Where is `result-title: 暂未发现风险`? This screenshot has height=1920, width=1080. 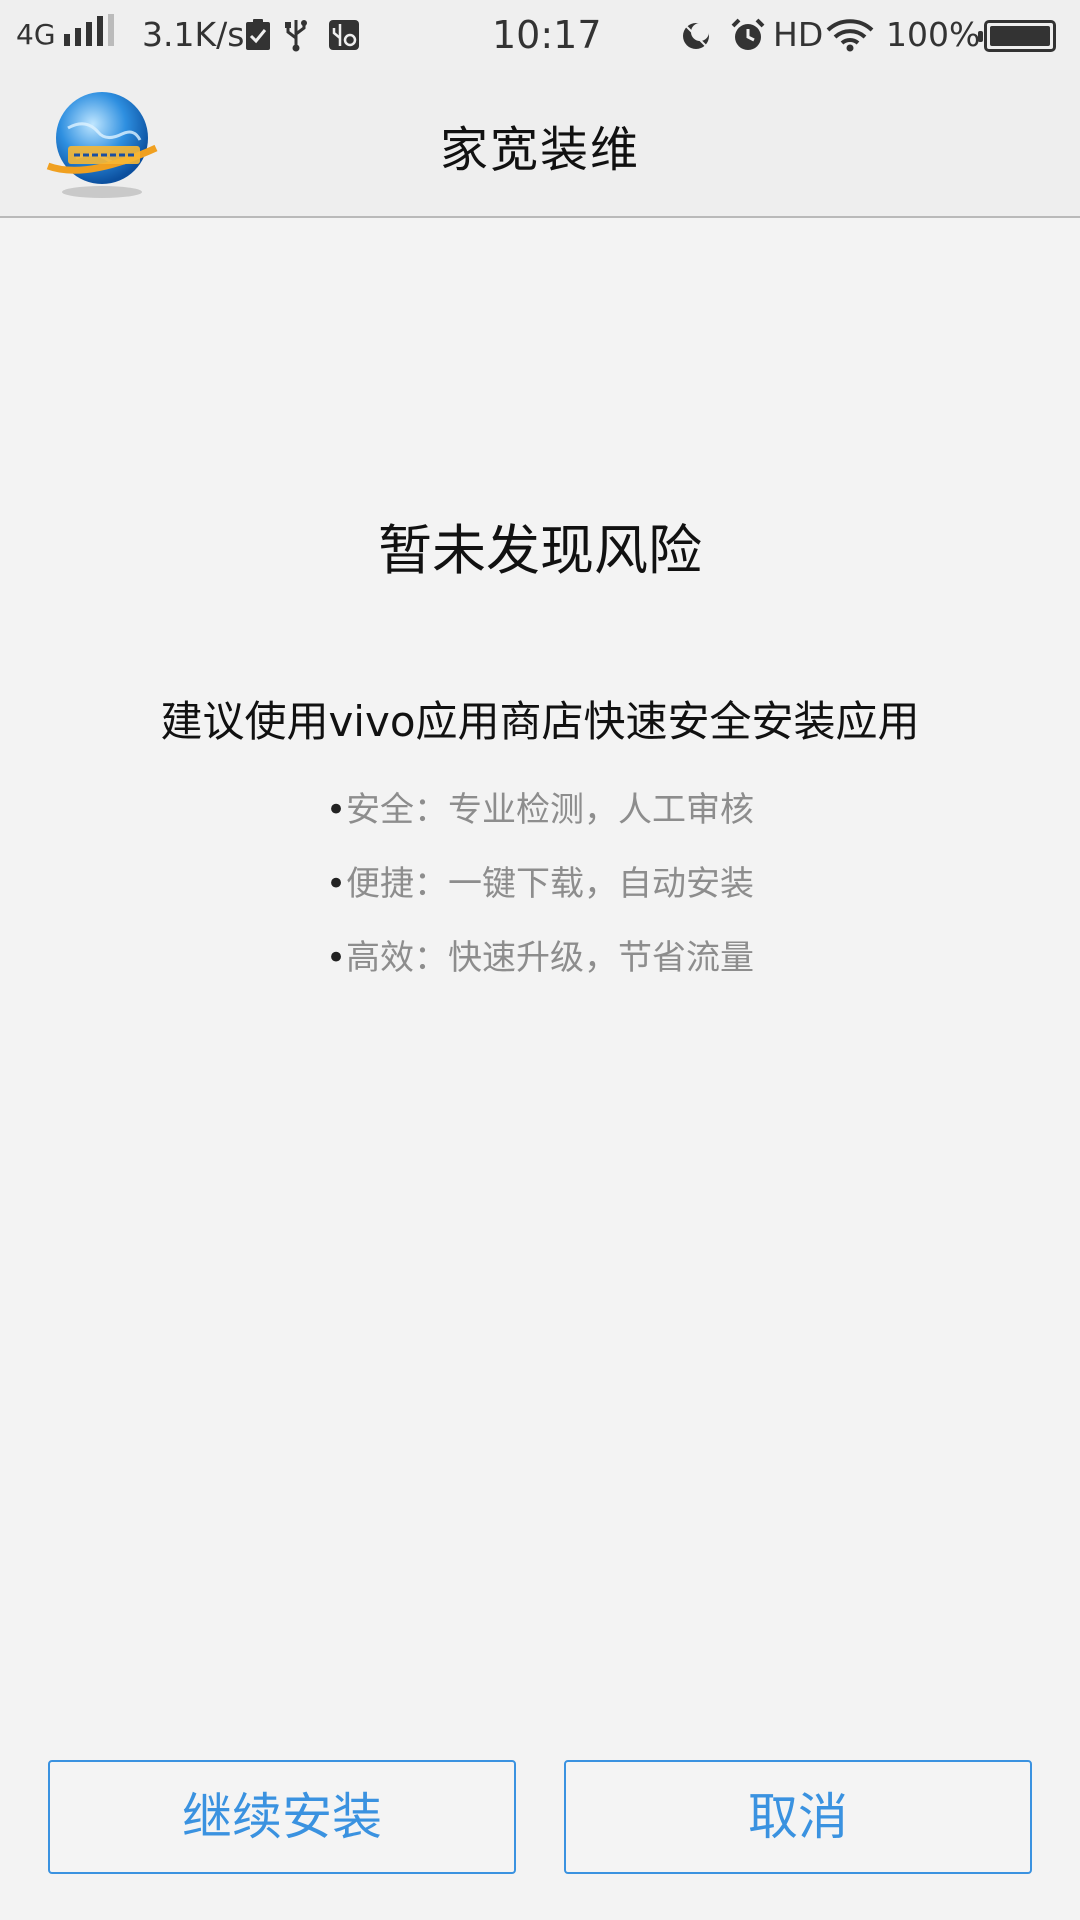 result-title: 暂未发现风险 is located at coordinates (540, 550).